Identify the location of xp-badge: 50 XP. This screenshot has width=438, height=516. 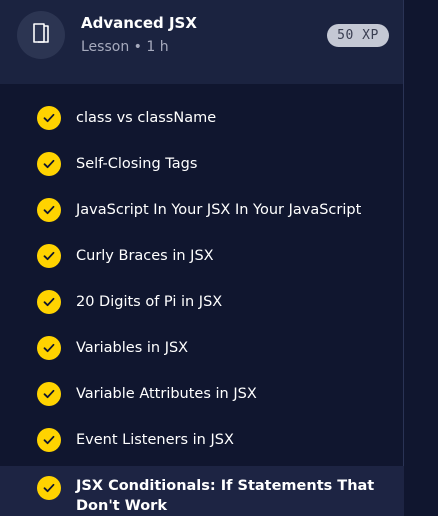
(358, 35).